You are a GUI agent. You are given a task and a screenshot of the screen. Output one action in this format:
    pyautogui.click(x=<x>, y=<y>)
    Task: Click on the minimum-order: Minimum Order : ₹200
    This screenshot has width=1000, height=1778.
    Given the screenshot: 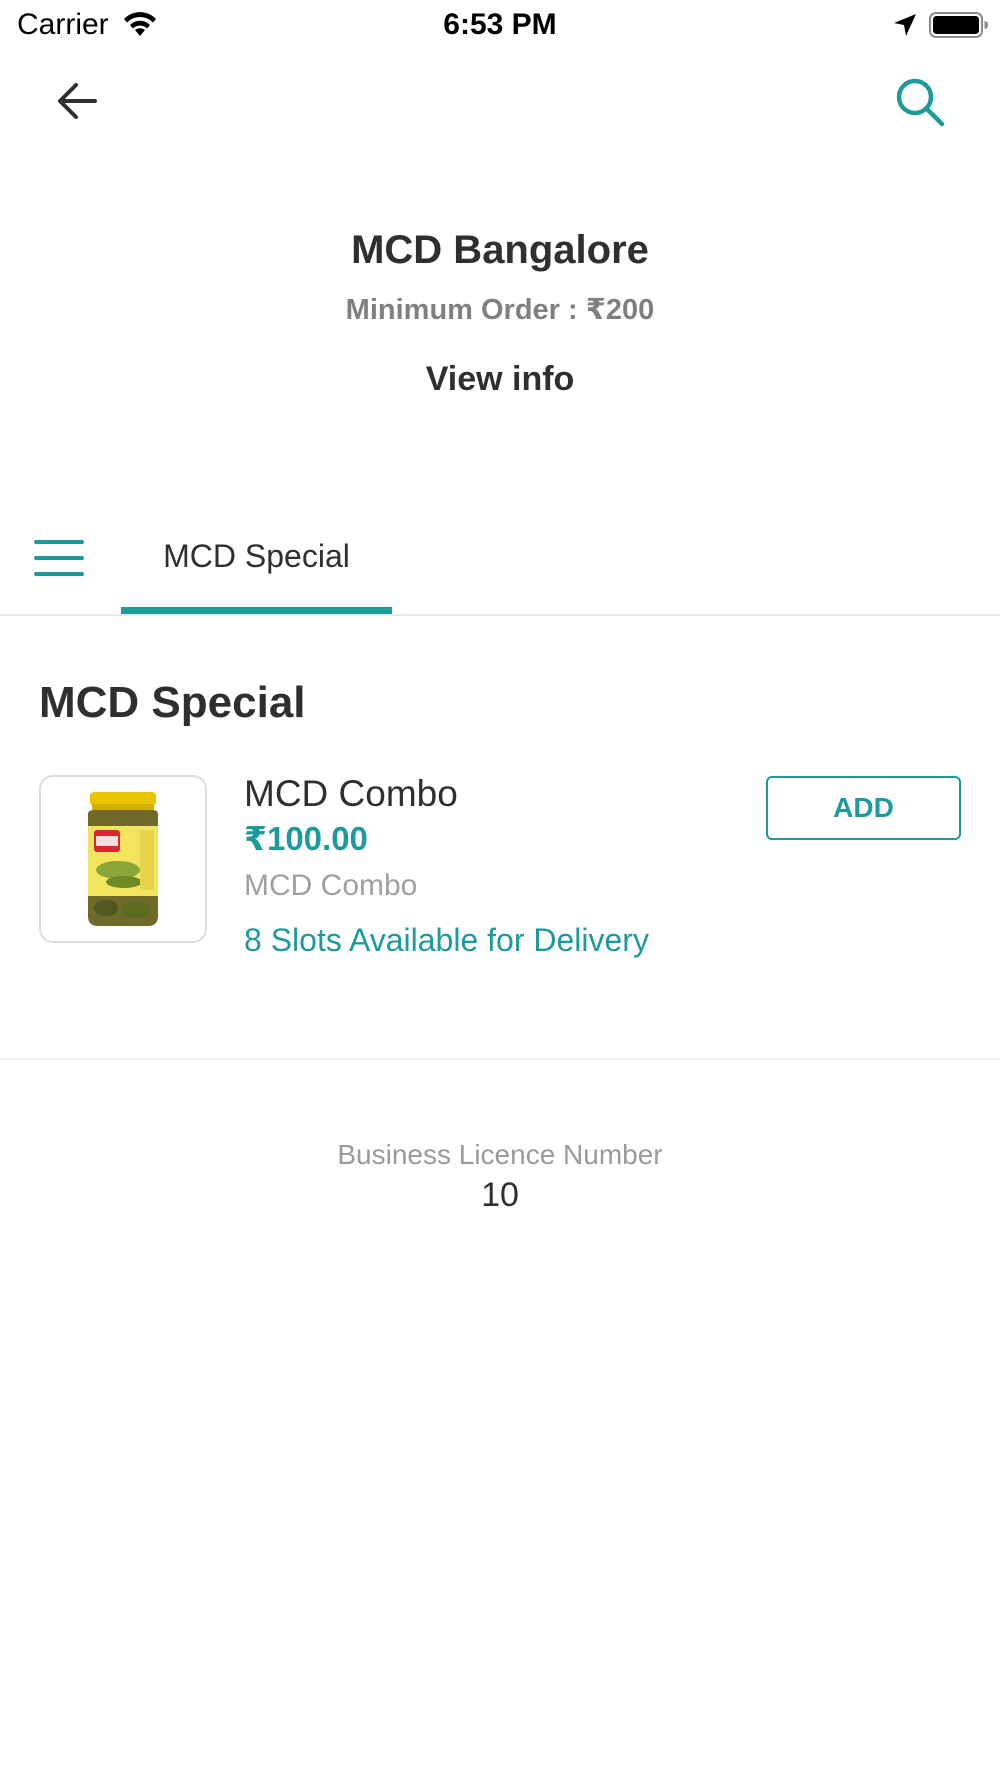 What is the action you would take?
    pyautogui.click(x=500, y=310)
    